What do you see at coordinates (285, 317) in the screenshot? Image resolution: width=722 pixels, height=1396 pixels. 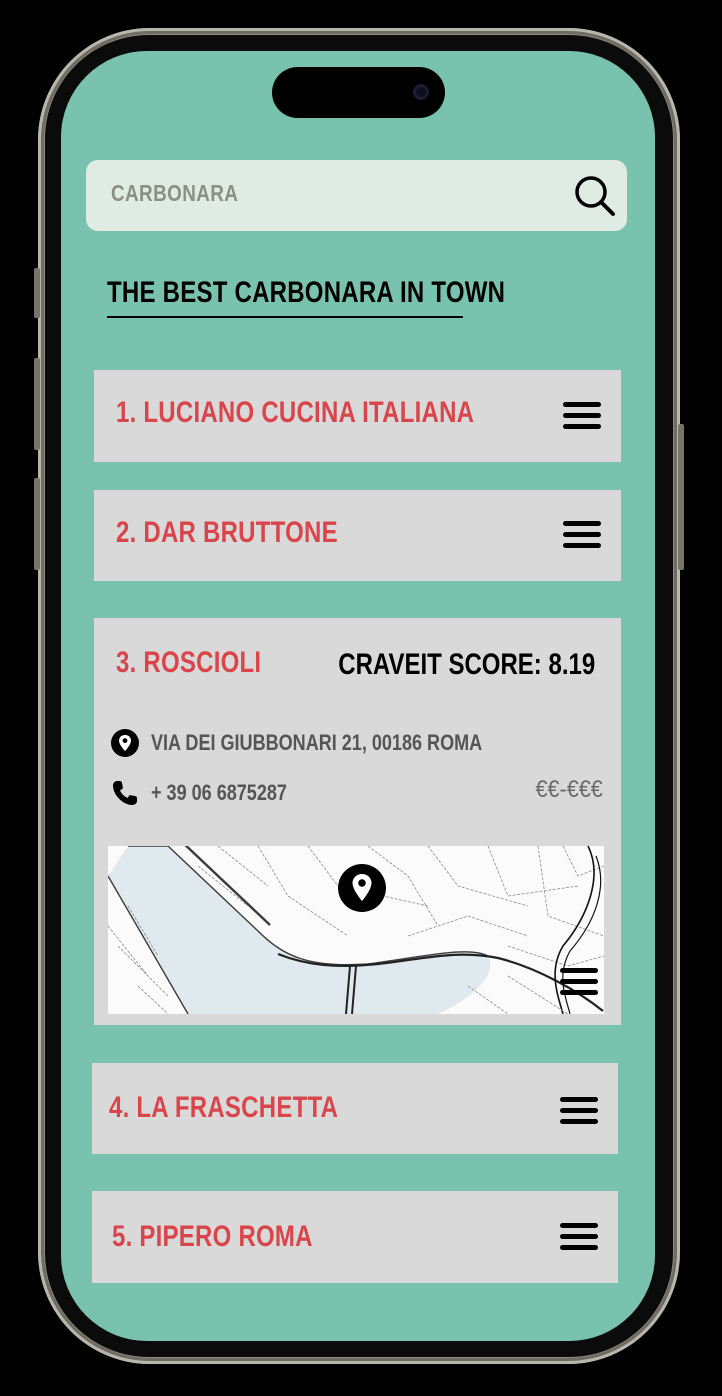 I see `title-underline` at bounding box center [285, 317].